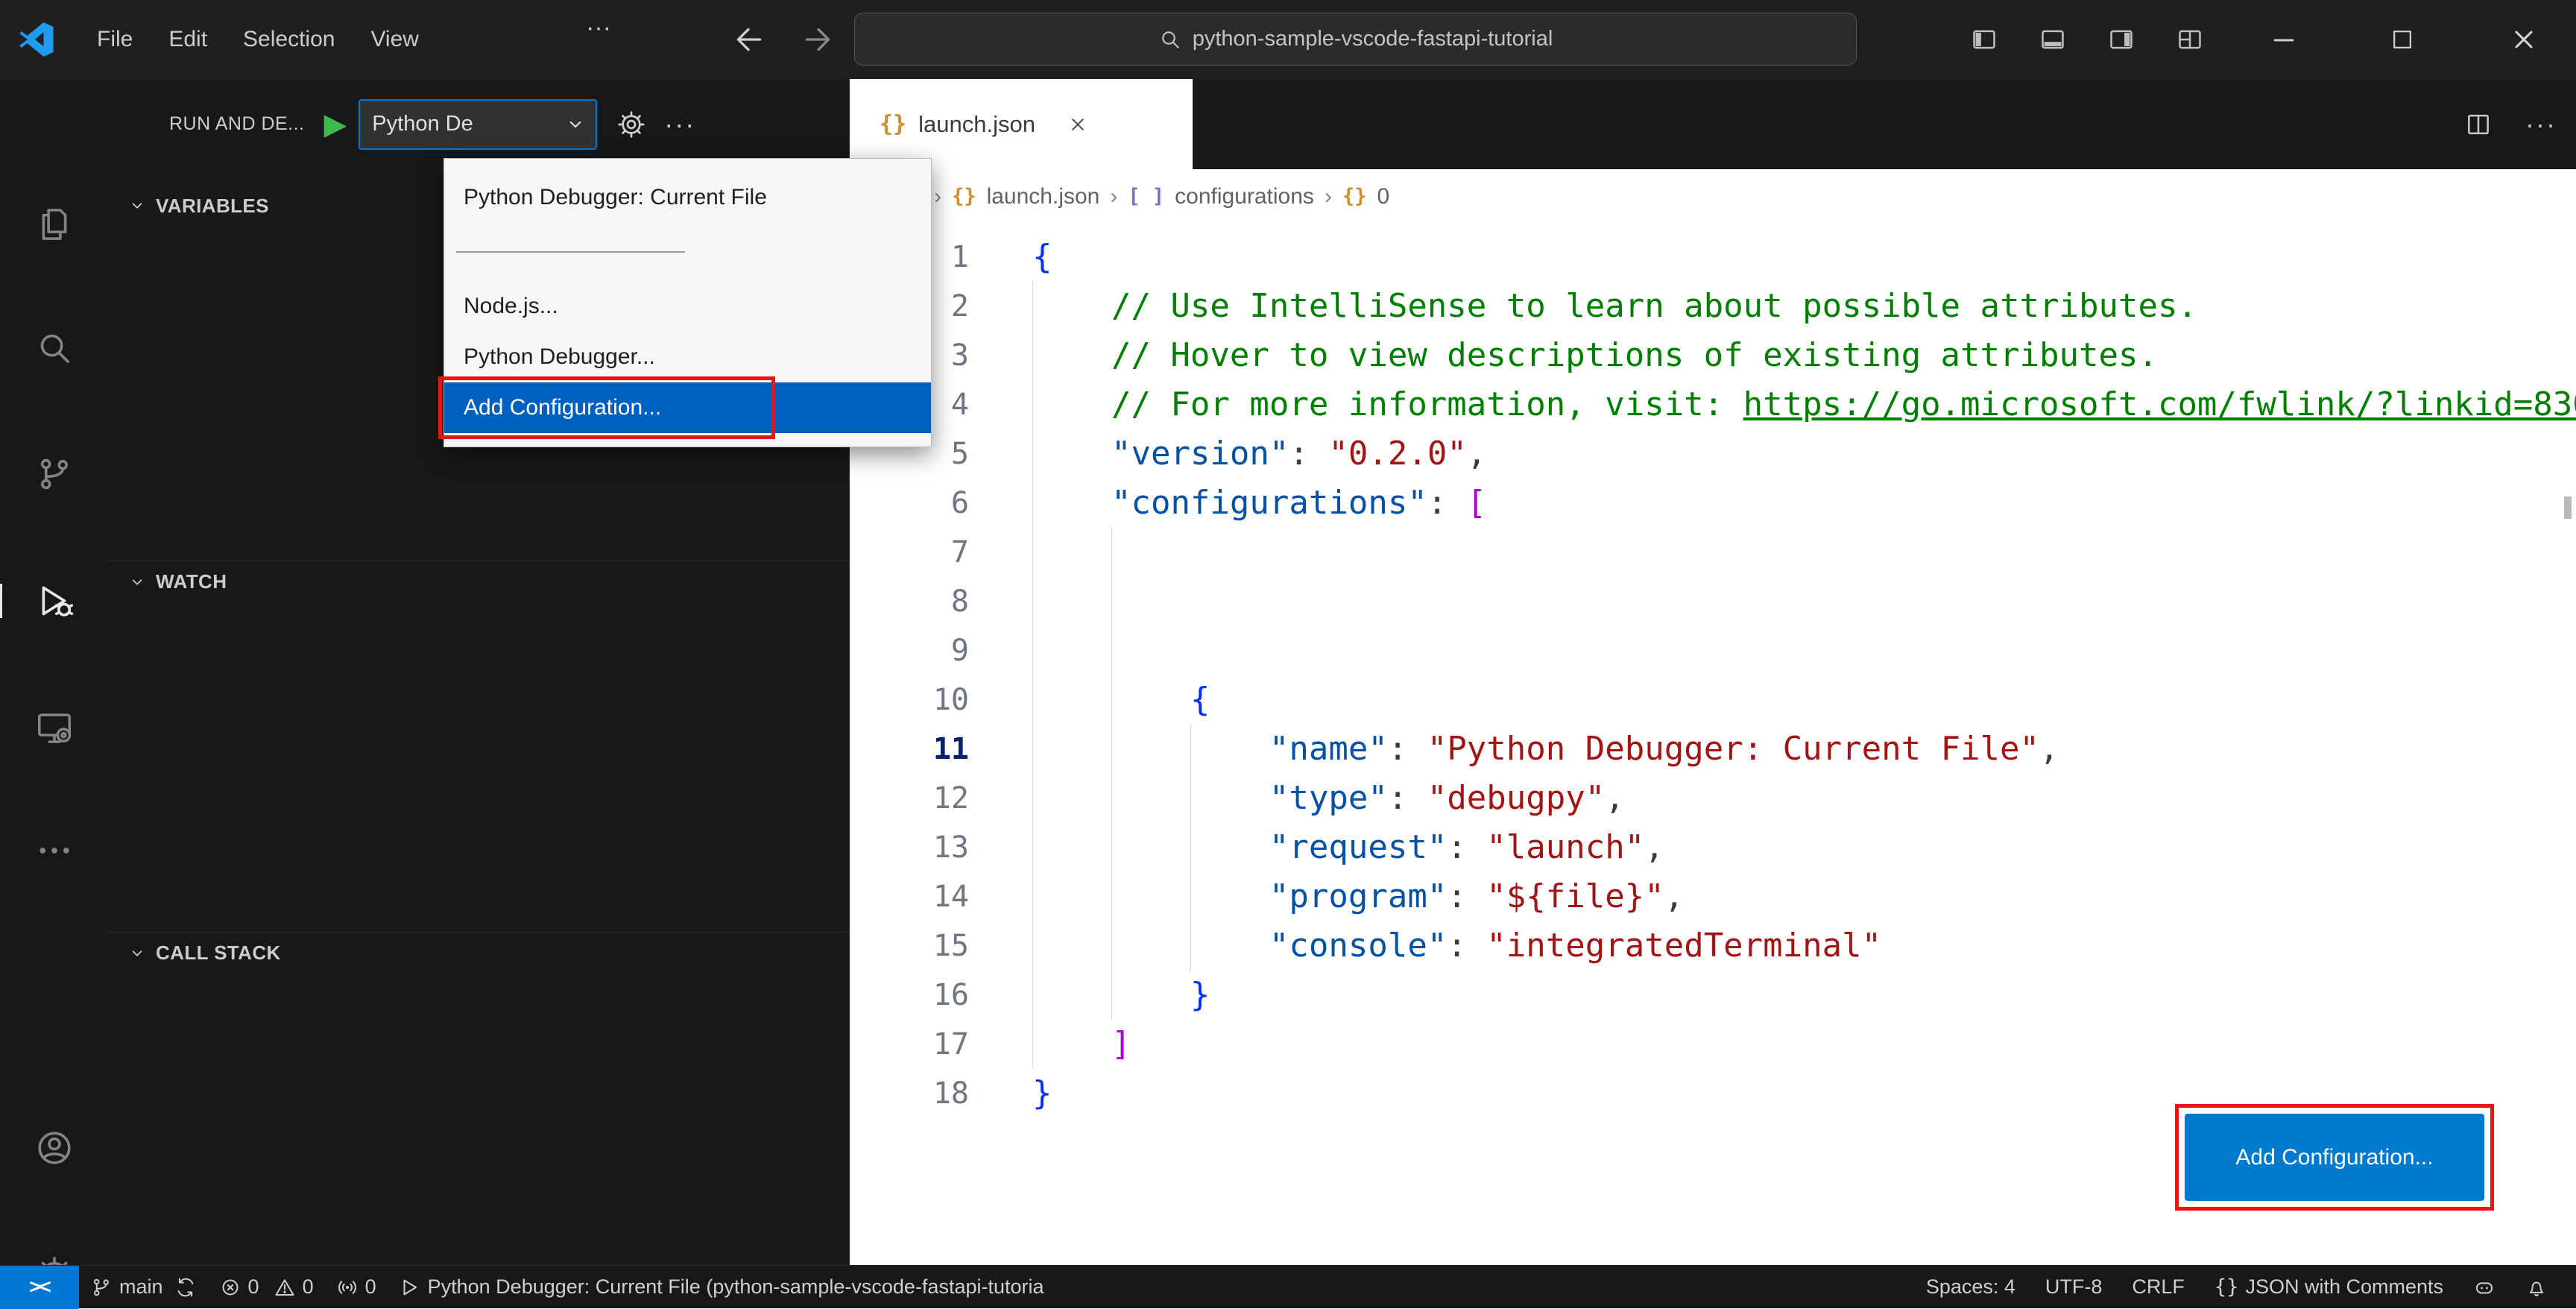 This screenshot has height=1309, width=2576. What do you see at coordinates (37, 601) in the screenshot?
I see `run-and-debug-icon` at bounding box center [37, 601].